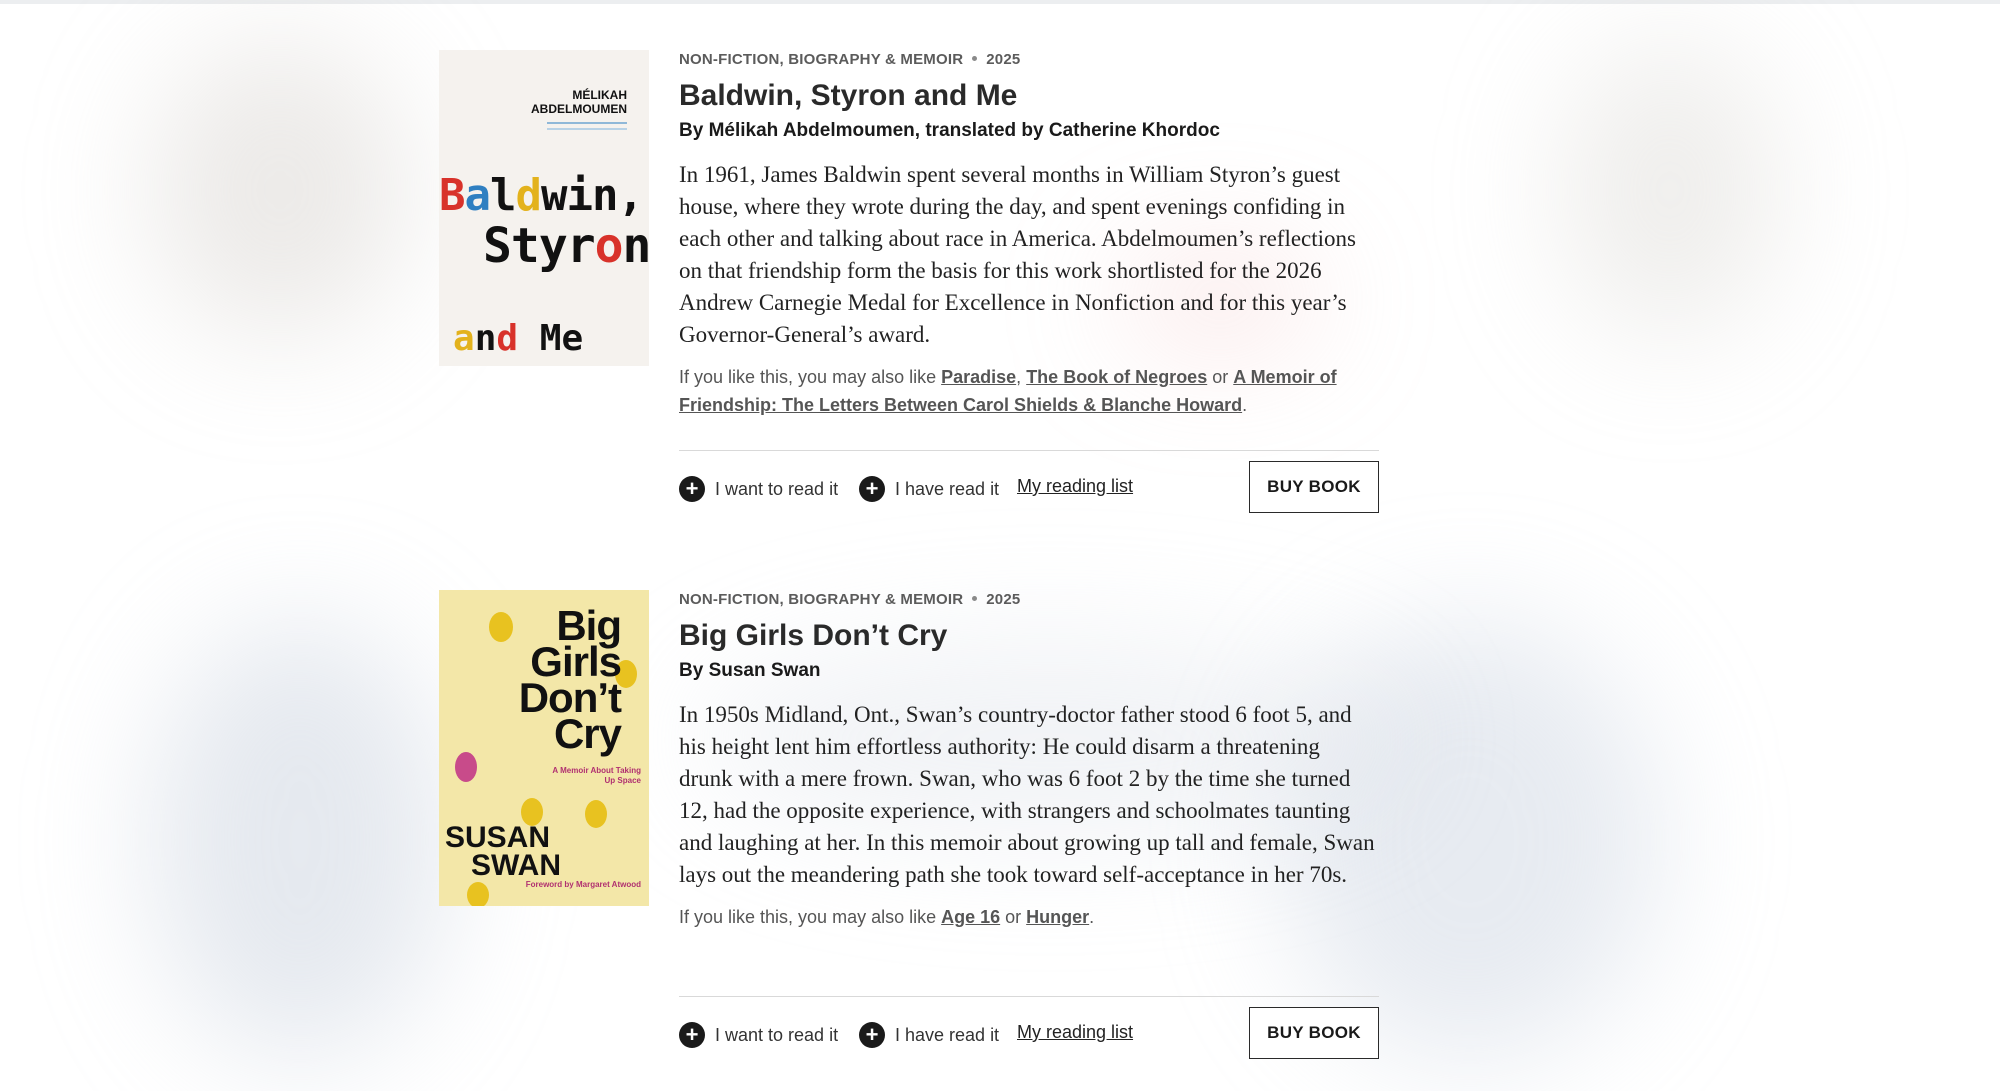 This screenshot has width=2000, height=1091. What do you see at coordinates (813, 635) in the screenshot?
I see `book-title: Big Girls Don’t Cry` at bounding box center [813, 635].